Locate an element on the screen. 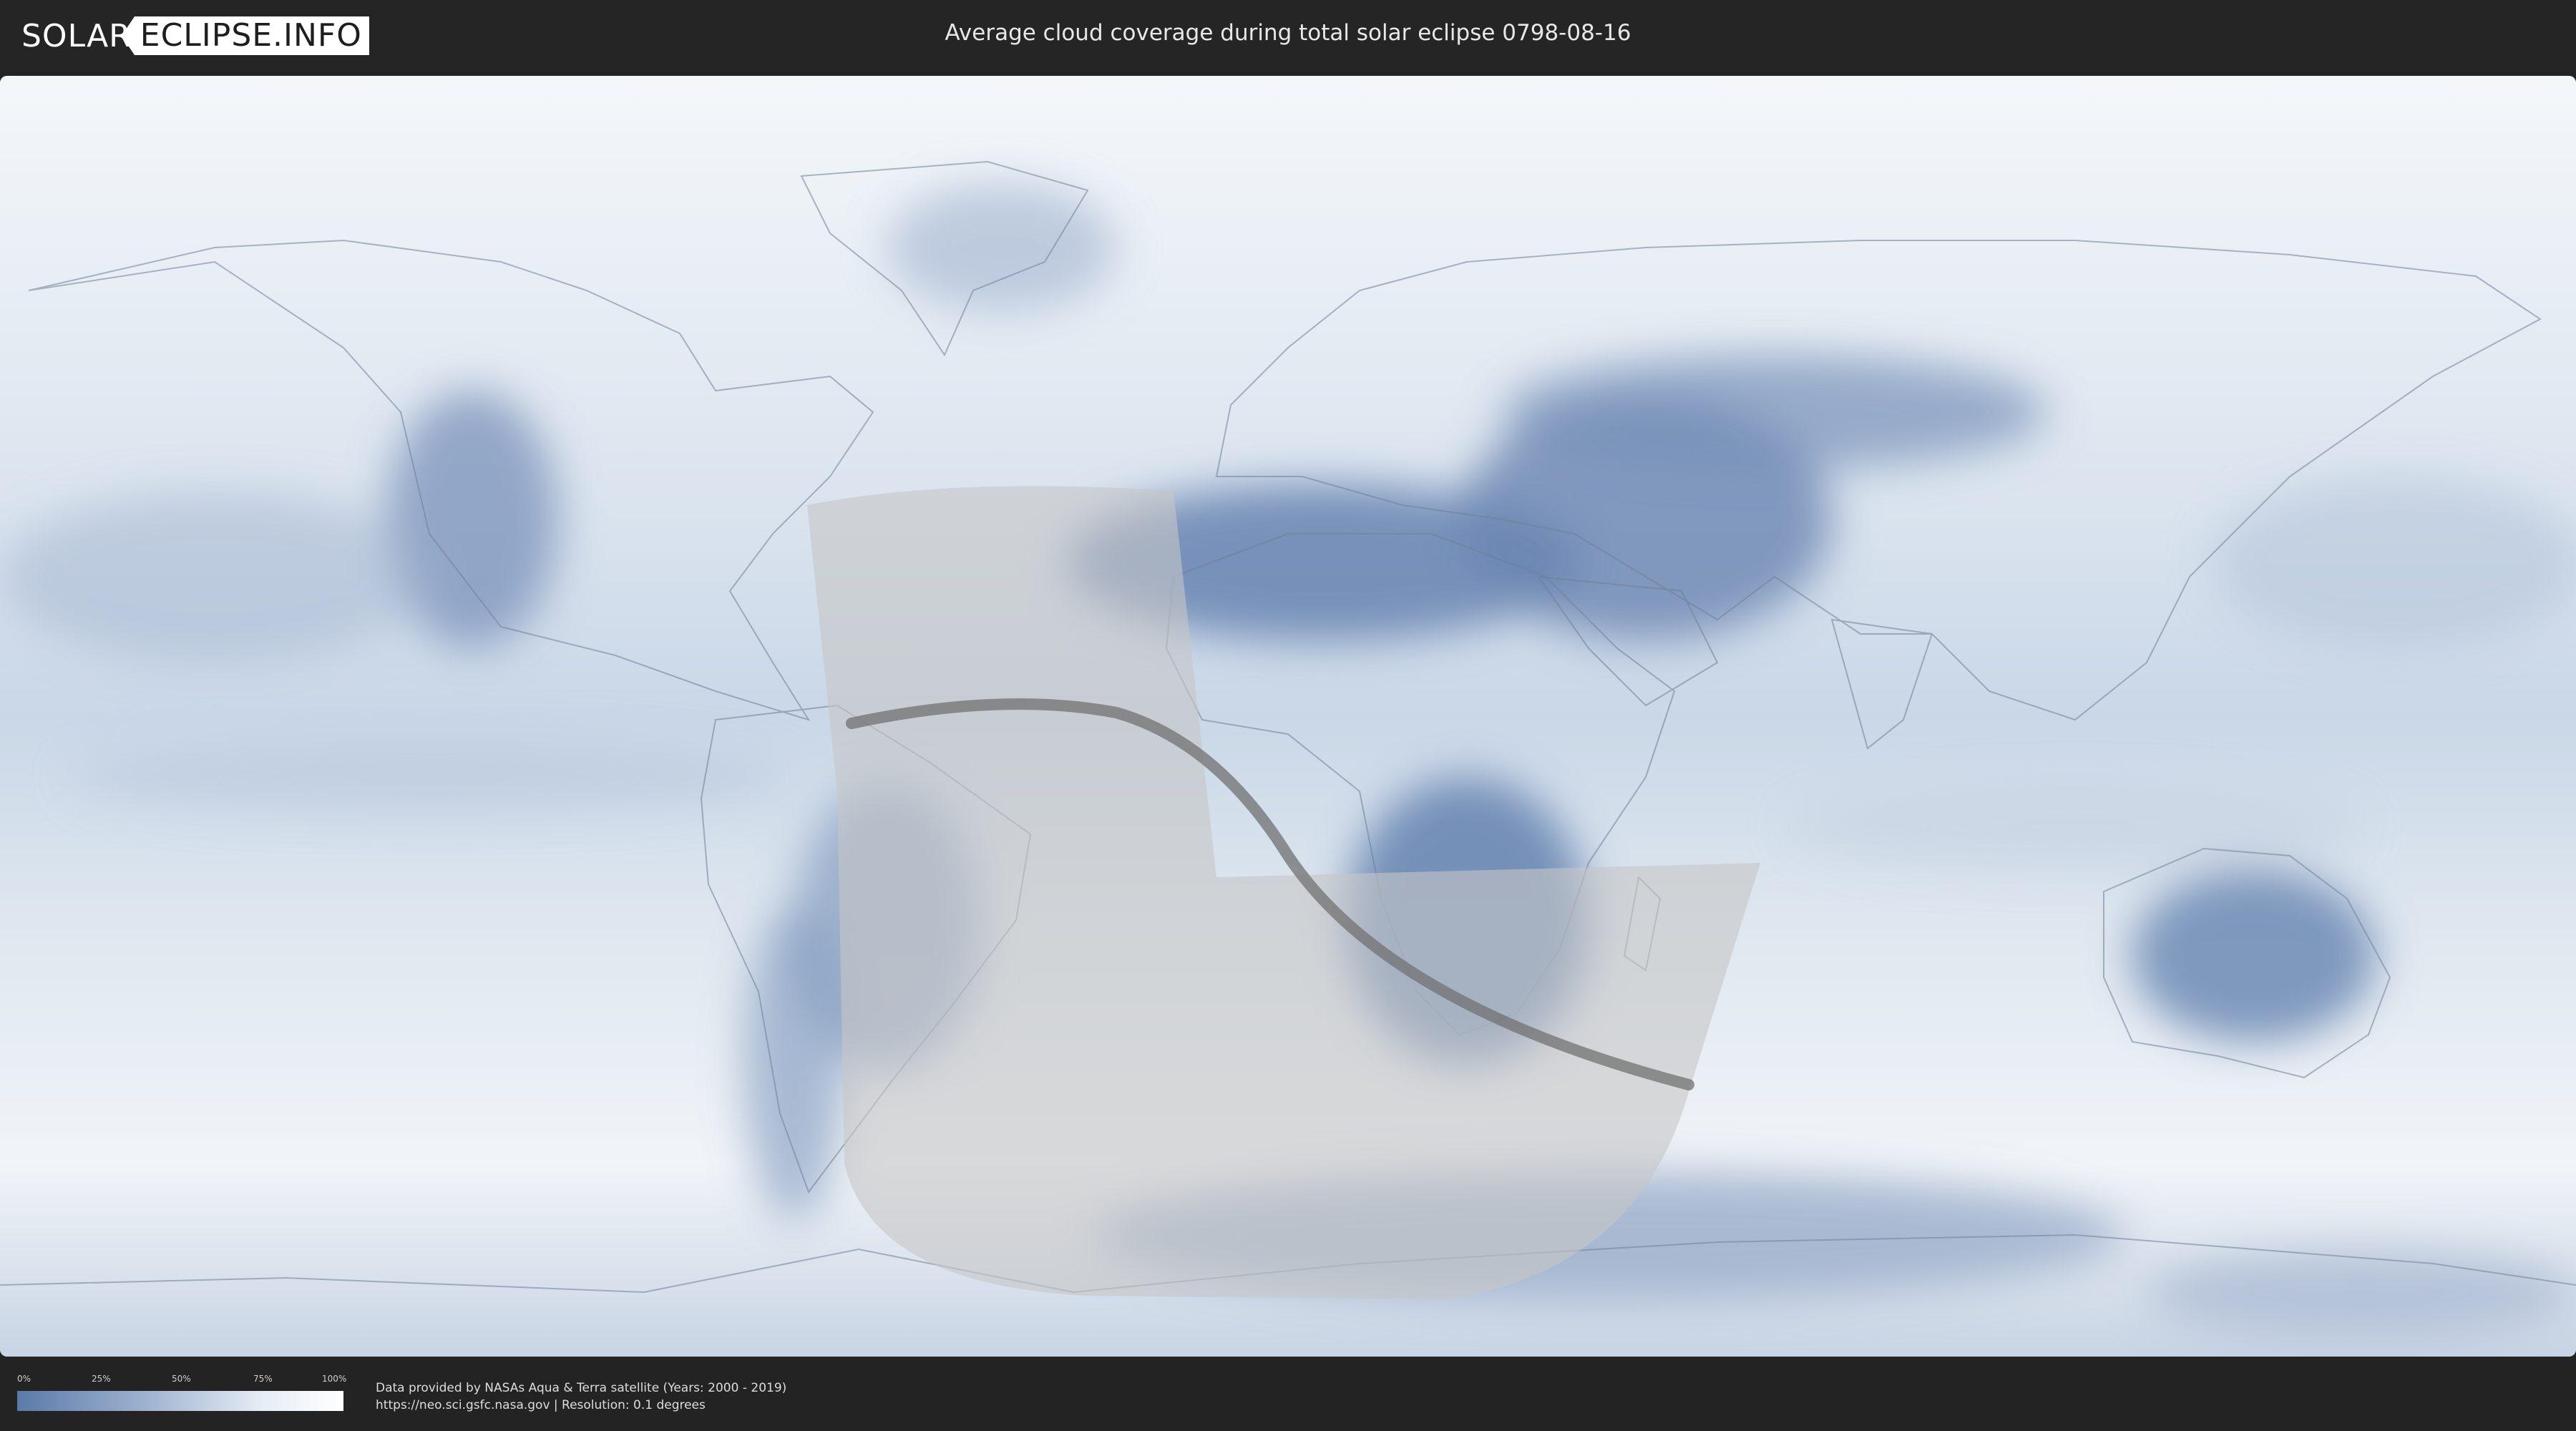 The image size is (2576, 1431). legend-ticks: 0% 25% 50% 75% 100% is located at coordinates (182, 1379).